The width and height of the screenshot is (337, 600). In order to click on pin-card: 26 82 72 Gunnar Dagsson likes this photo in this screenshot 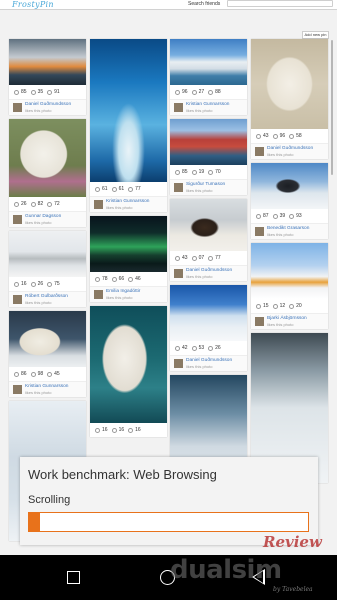, I will do `click(47, 173)`.